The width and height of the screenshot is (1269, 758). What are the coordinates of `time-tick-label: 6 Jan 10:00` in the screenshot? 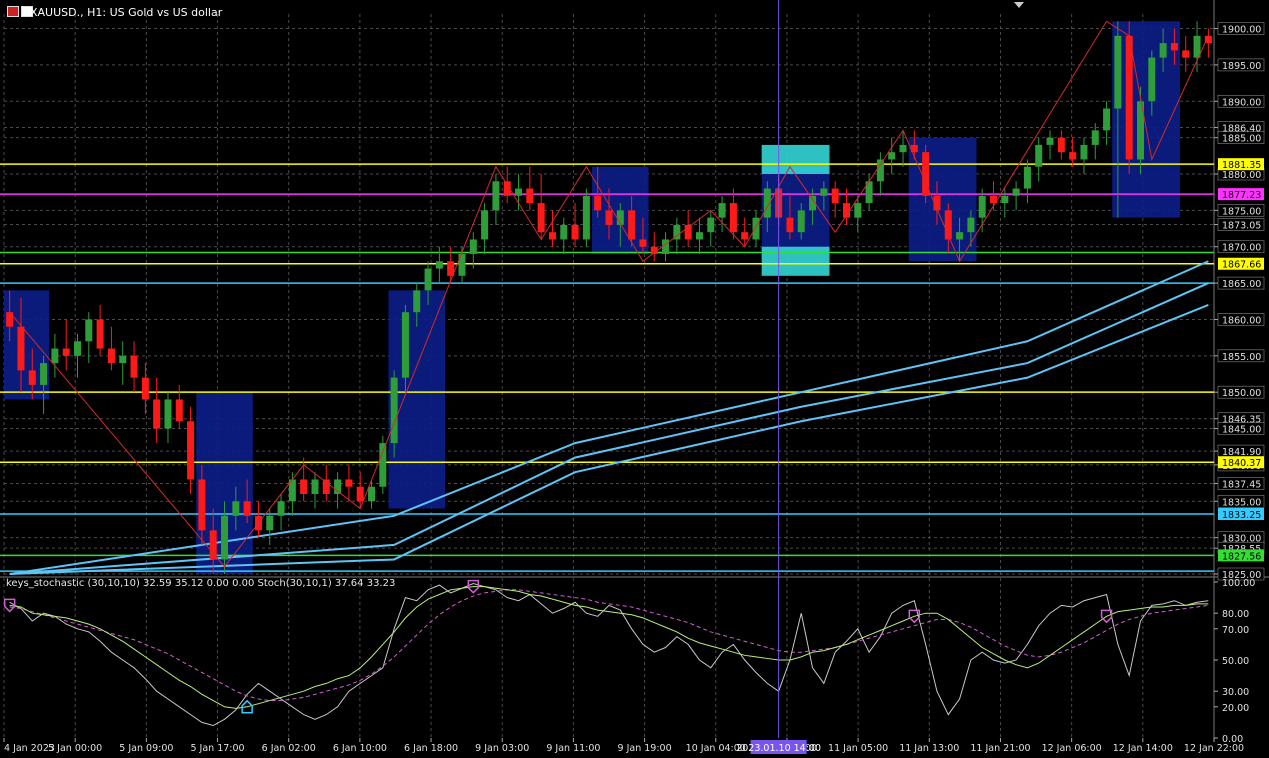 It's located at (360, 748).